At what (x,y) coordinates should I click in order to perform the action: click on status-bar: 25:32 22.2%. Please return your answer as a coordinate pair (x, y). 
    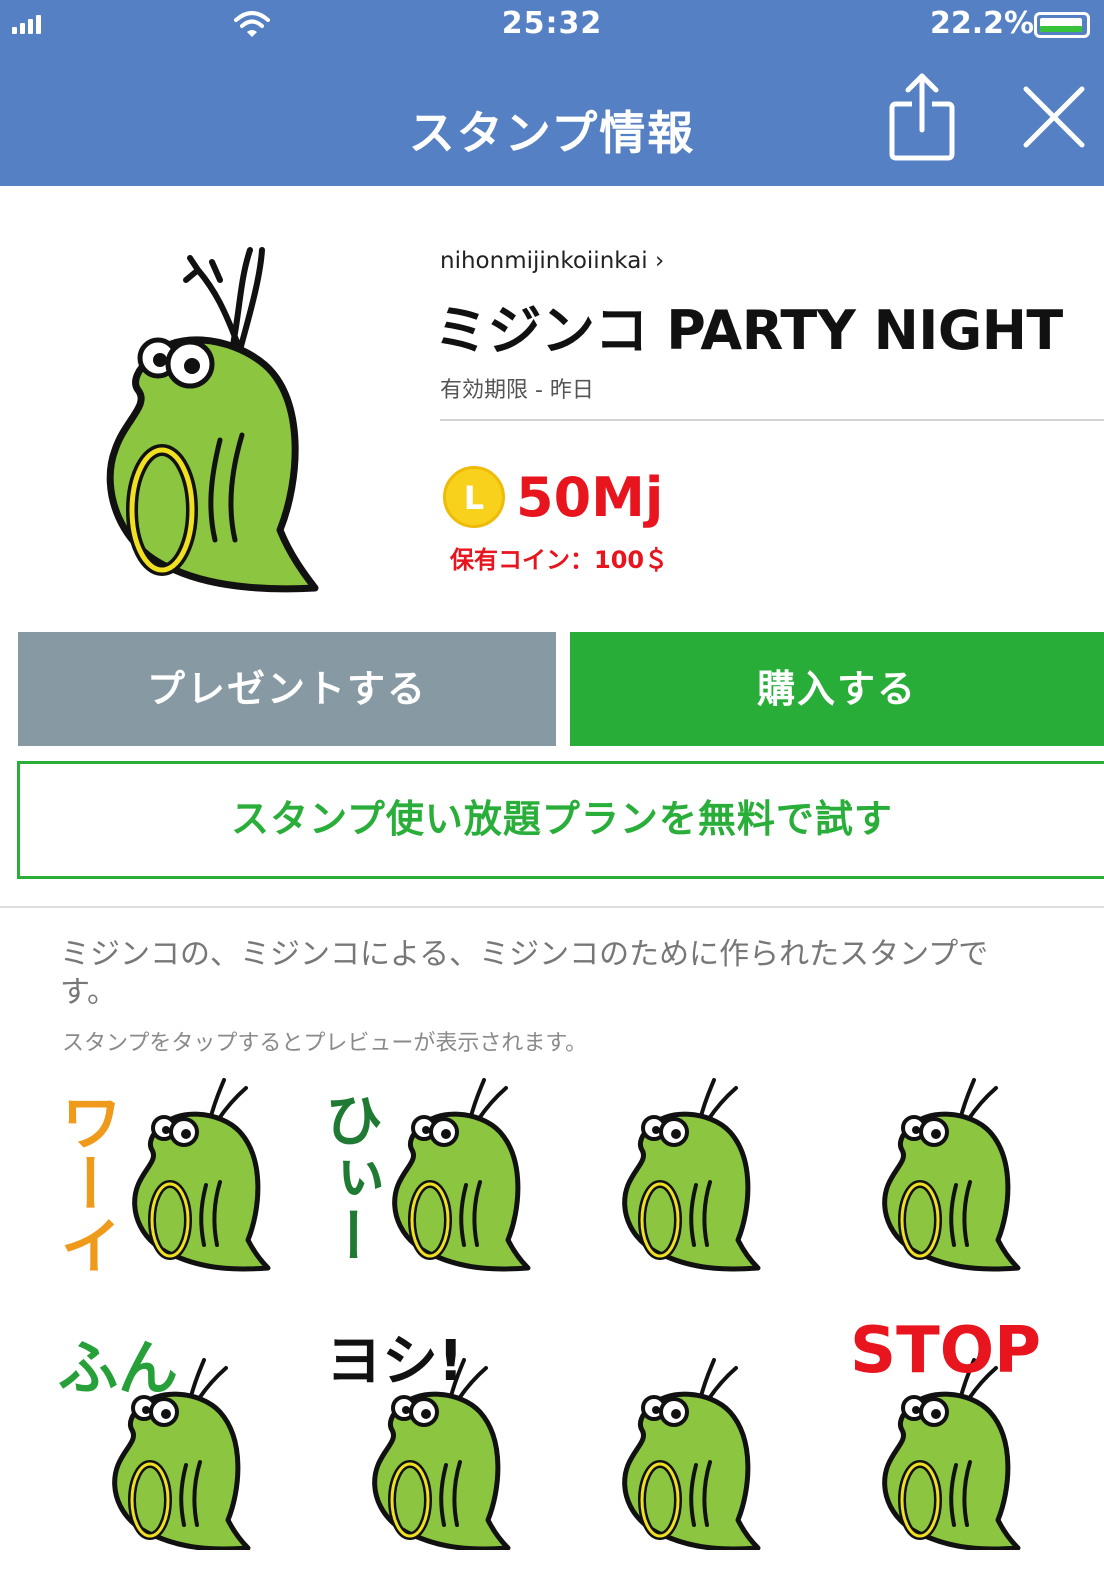
    Looking at the image, I should click on (552, 26).